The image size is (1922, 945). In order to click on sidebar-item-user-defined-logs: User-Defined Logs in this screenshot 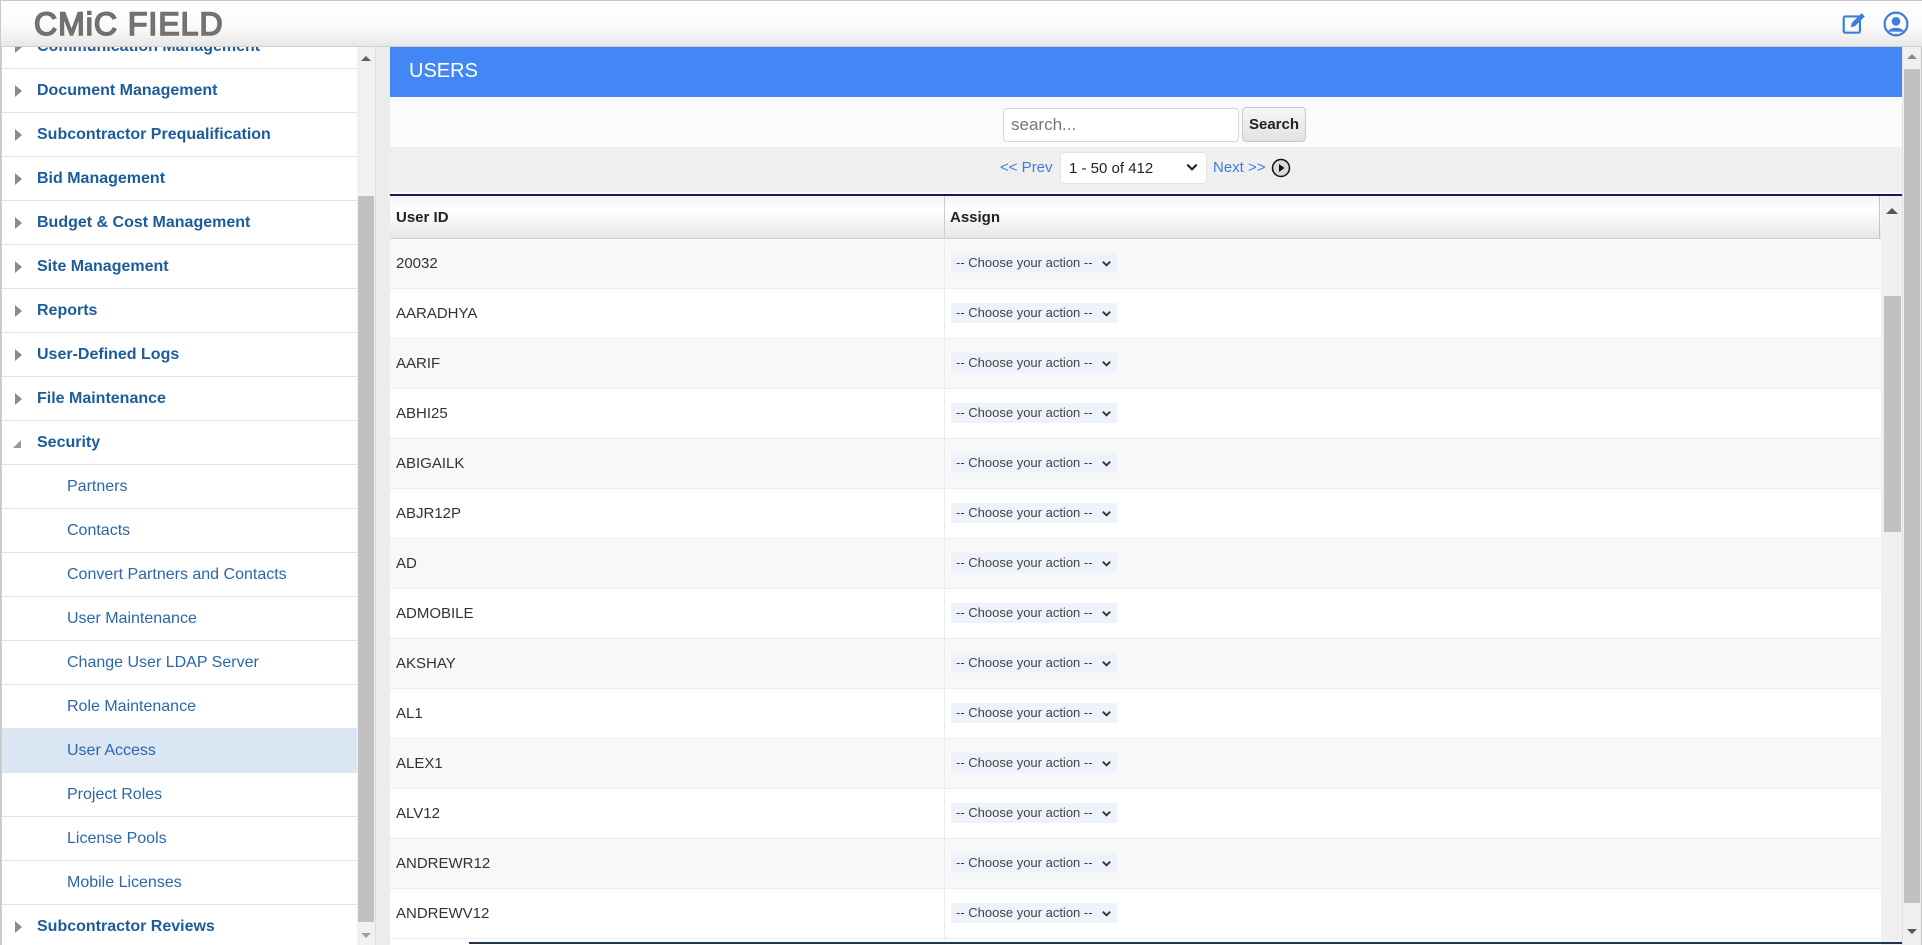, I will do `click(179, 355)`.